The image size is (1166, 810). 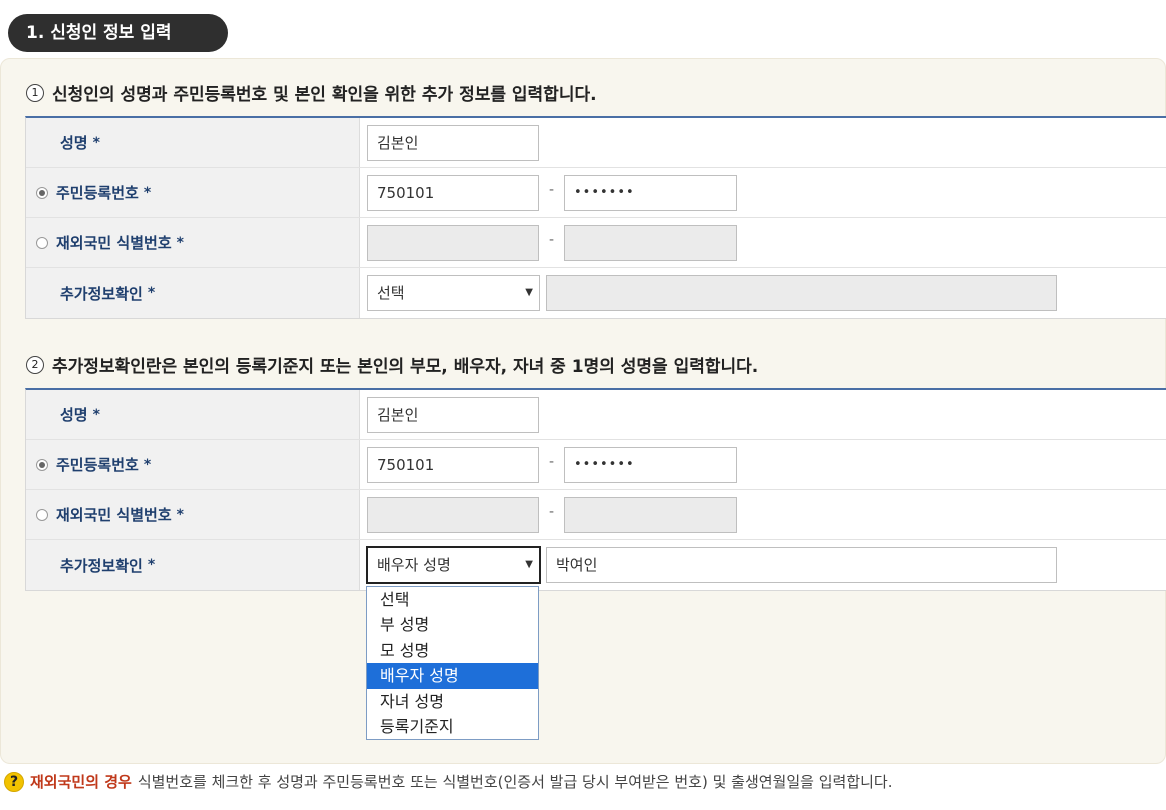 I want to click on q1-name-cell: 김본인, so click(x=763, y=142).